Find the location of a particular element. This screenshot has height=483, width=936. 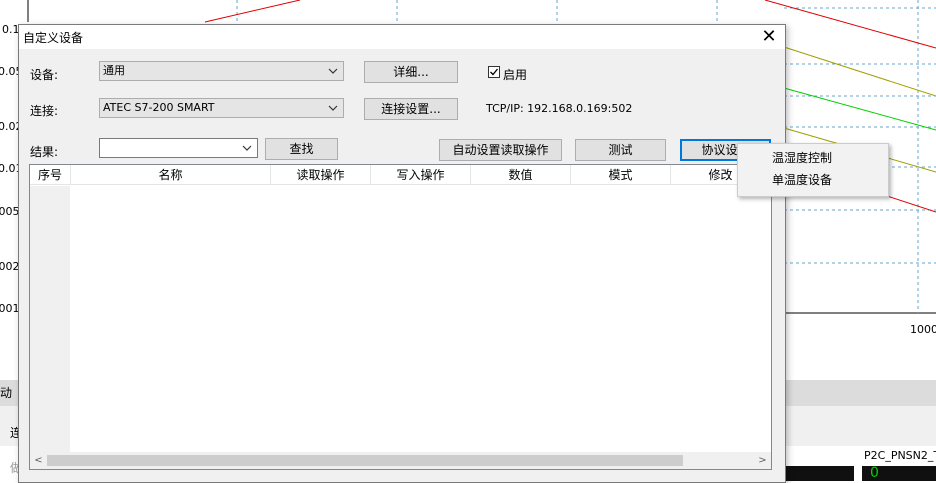

scroll-left-icon: < is located at coordinates (38, 460).